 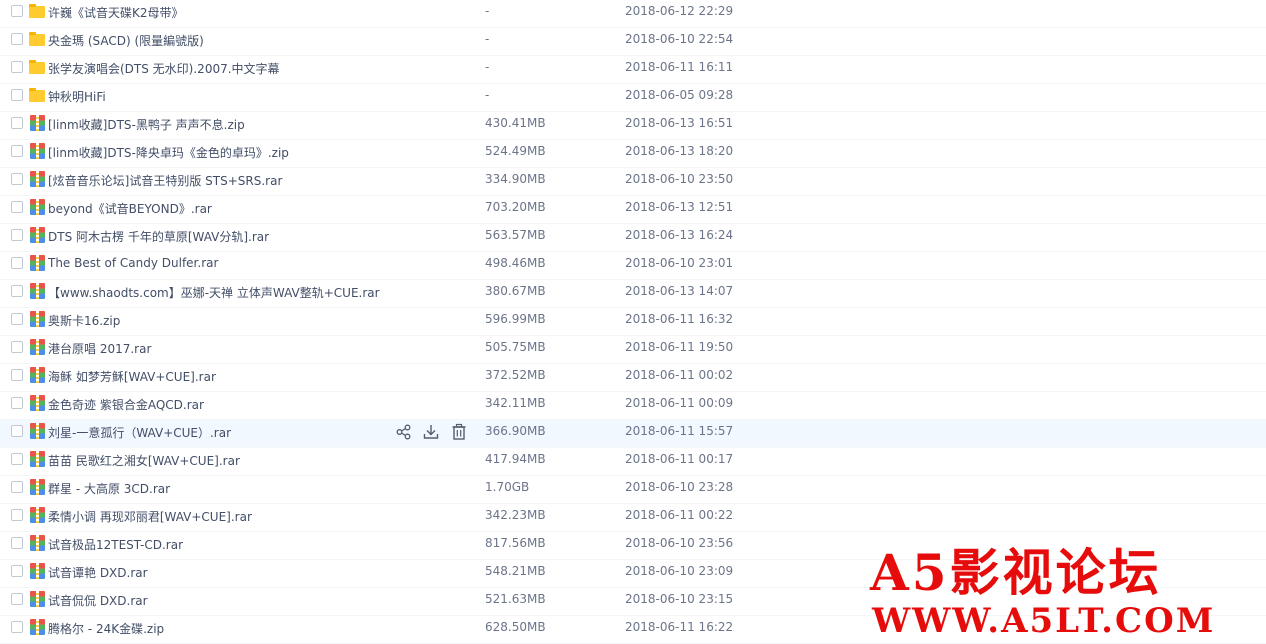 I want to click on file-name-link: [linm收藏]DTS-降央卓玛《金色的卓玛》.zip, so click(x=168, y=152).